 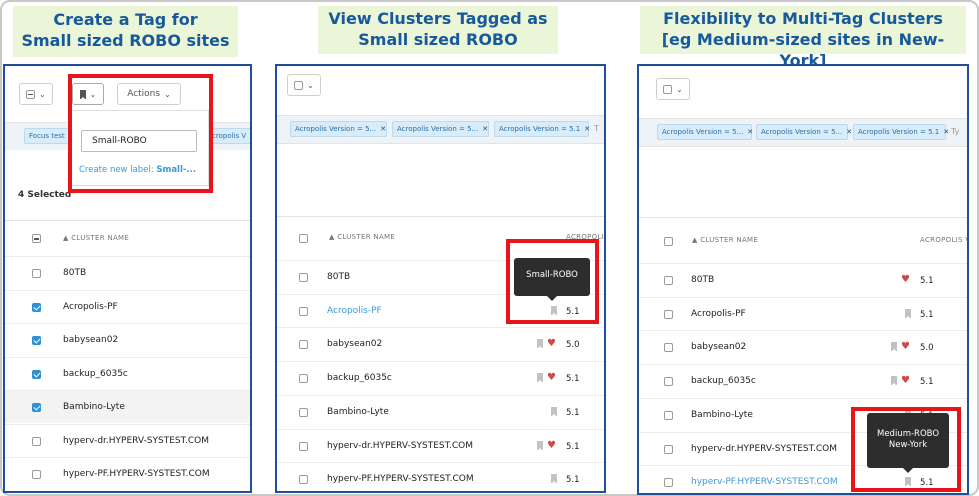 I want to click on chevron-down-icon: ⌄, so click(x=310, y=85).